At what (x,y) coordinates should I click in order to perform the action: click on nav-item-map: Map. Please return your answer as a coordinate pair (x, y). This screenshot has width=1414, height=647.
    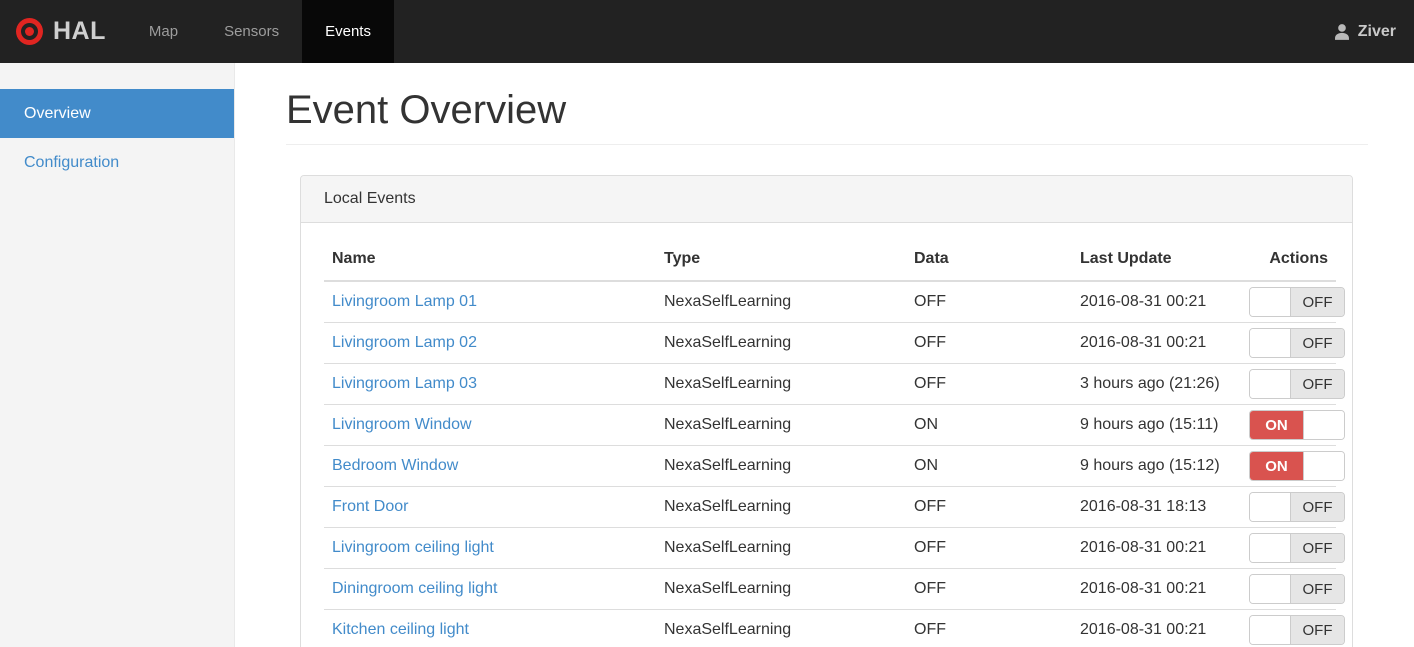
    Looking at the image, I should click on (163, 31).